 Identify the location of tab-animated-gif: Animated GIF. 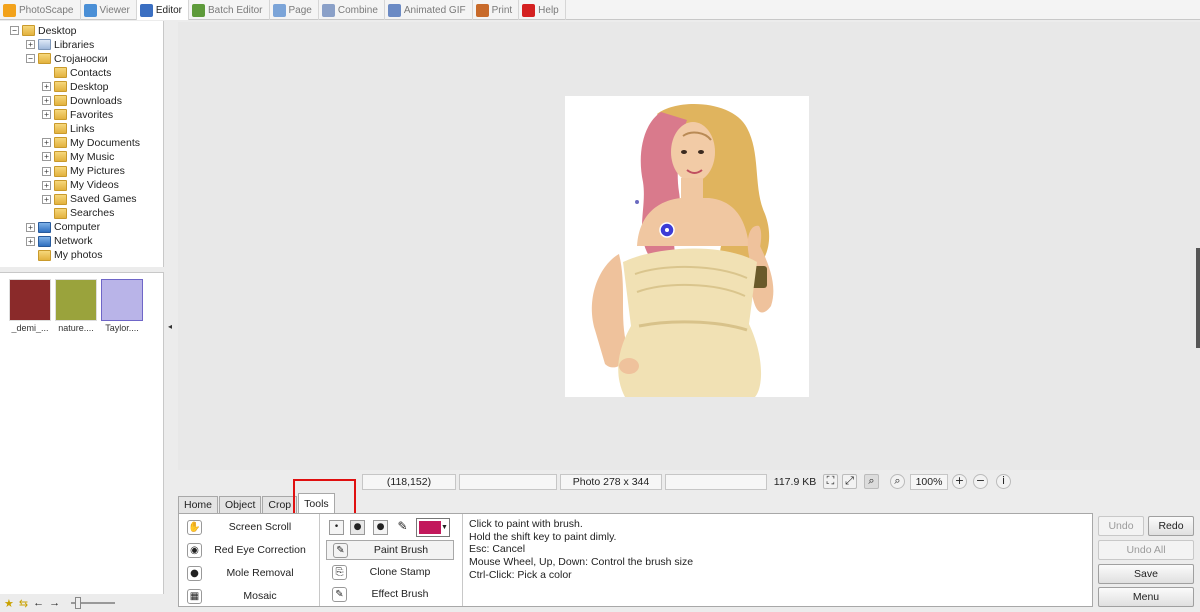
(429, 10).